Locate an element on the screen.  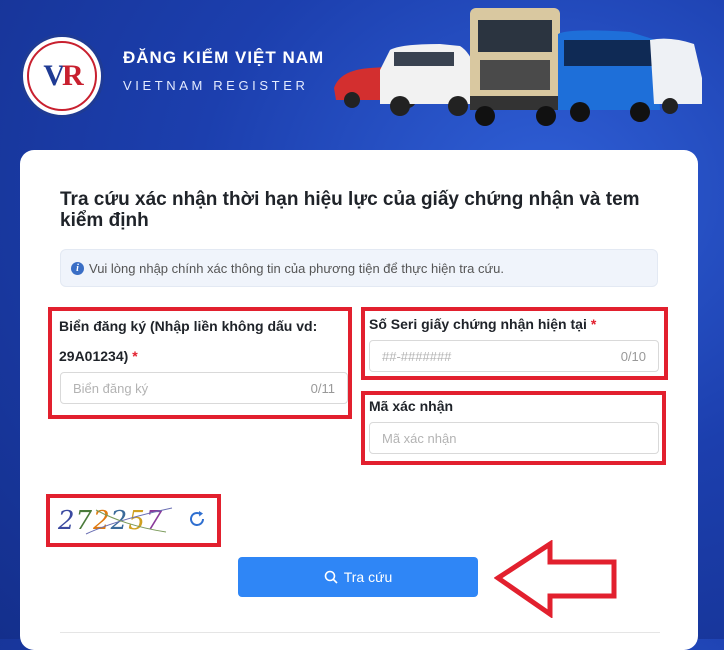
divider is located at coordinates (360, 632).